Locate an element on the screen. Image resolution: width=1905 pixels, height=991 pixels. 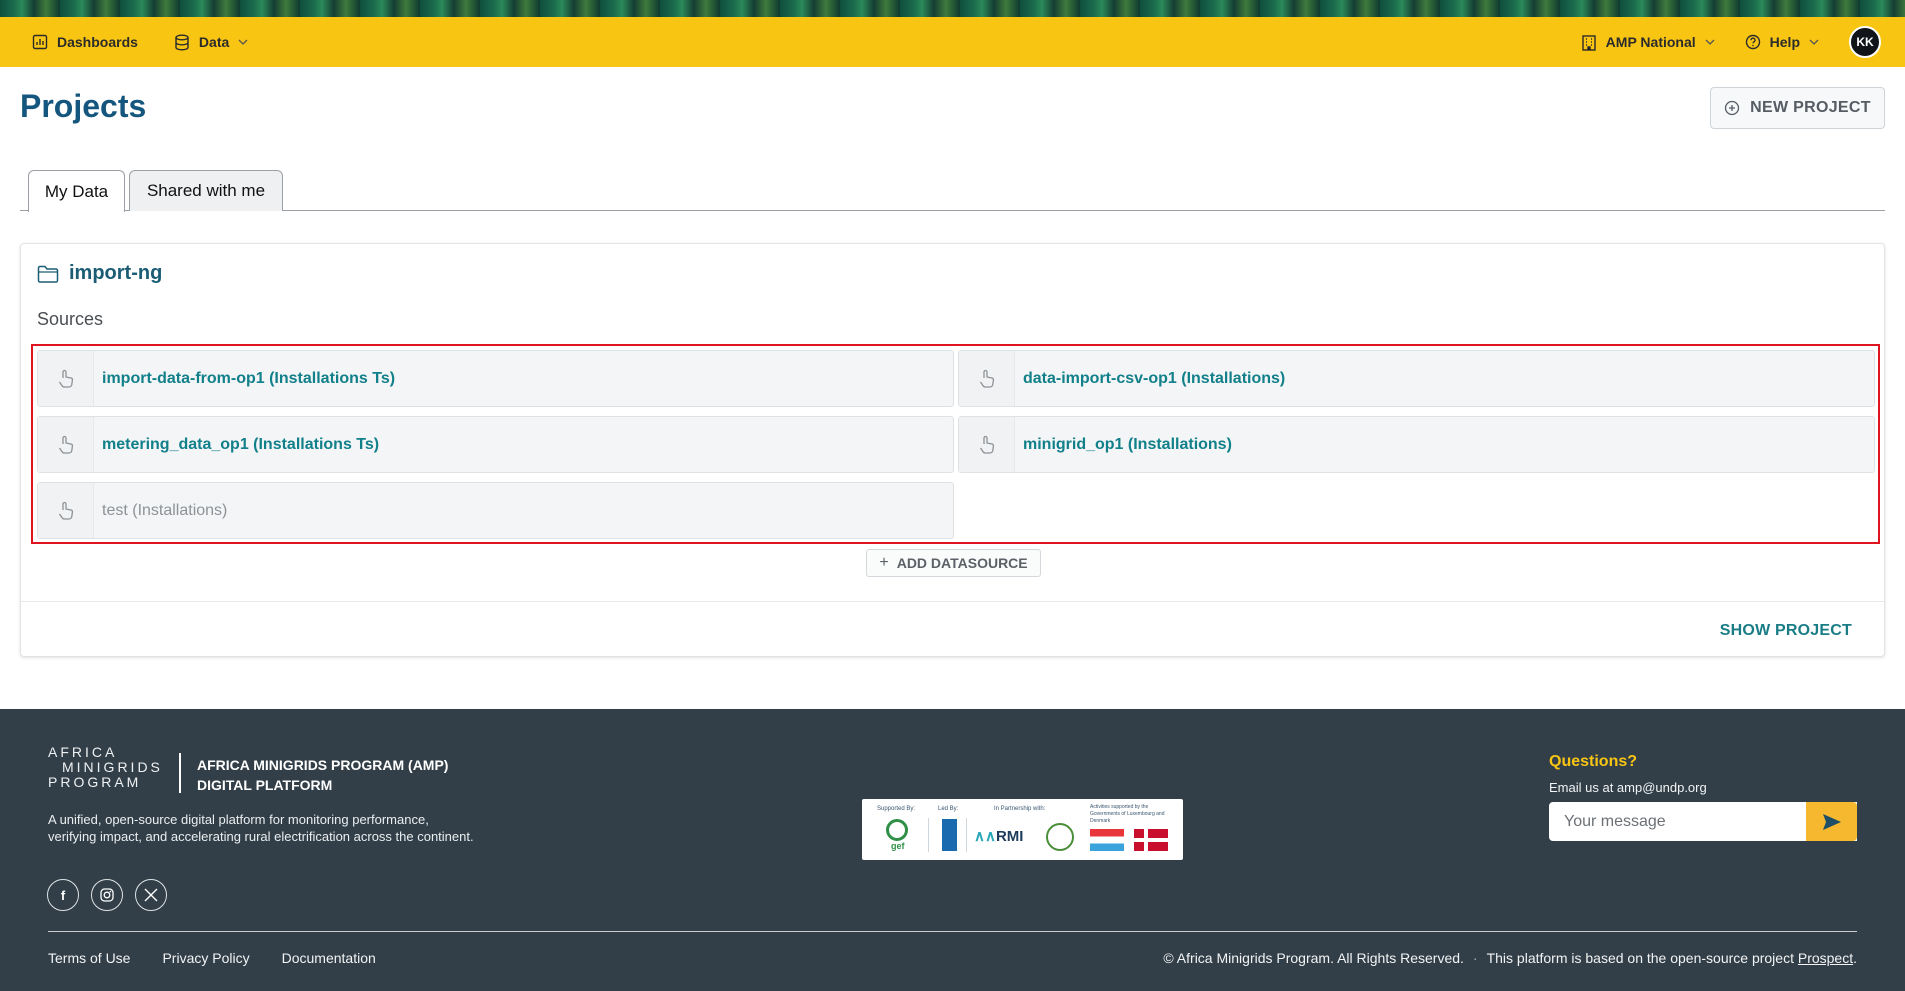
terms-link: Terms of Use is located at coordinates (89, 958).